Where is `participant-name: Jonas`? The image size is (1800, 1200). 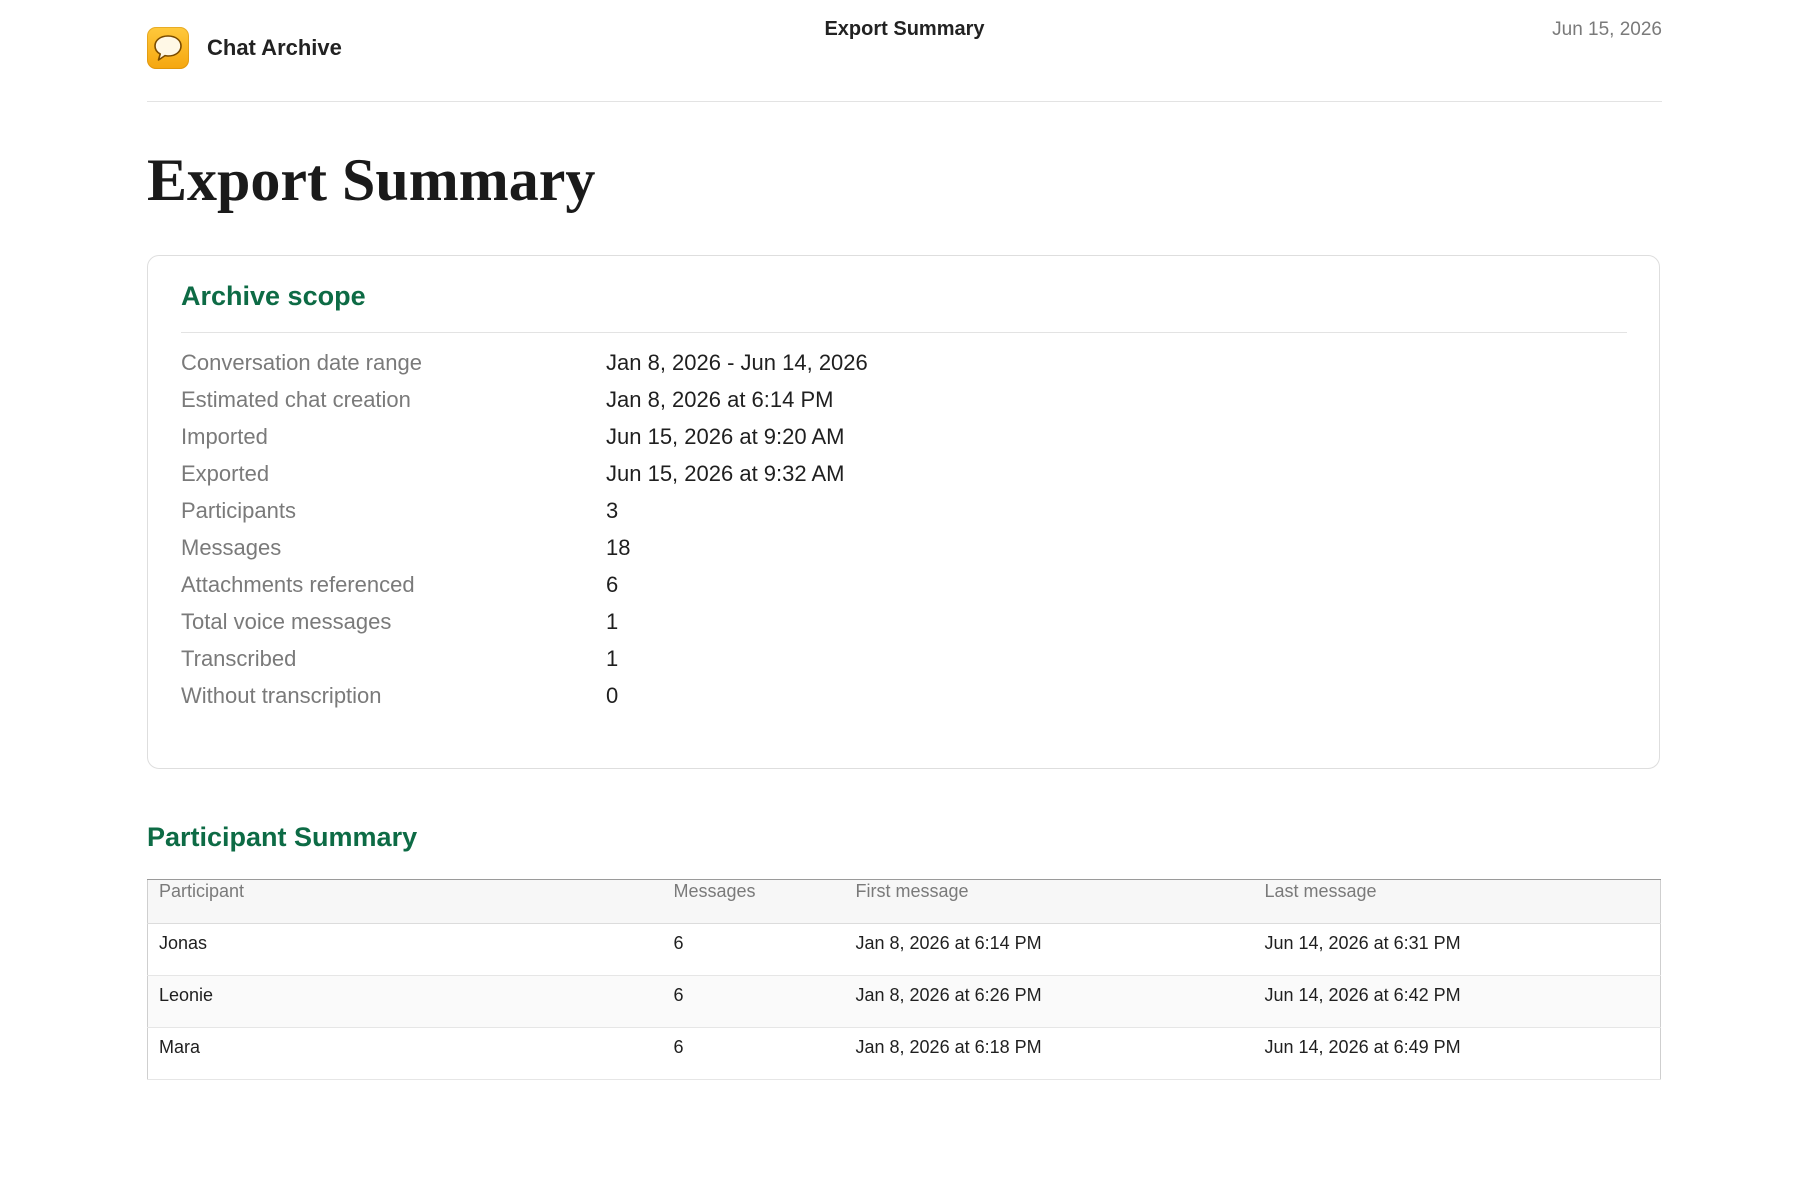 participant-name: Jonas is located at coordinates (405, 949).